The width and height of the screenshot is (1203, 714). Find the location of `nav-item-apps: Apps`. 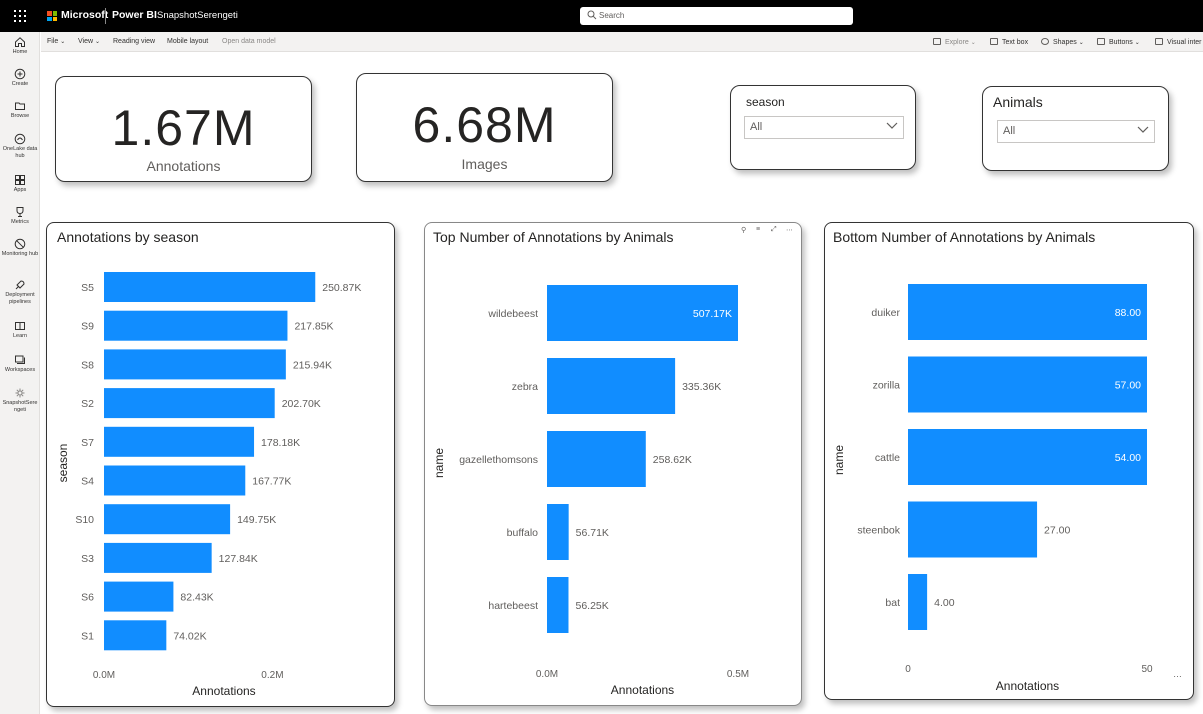

nav-item-apps: Apps is located at coordinates (20, 184).